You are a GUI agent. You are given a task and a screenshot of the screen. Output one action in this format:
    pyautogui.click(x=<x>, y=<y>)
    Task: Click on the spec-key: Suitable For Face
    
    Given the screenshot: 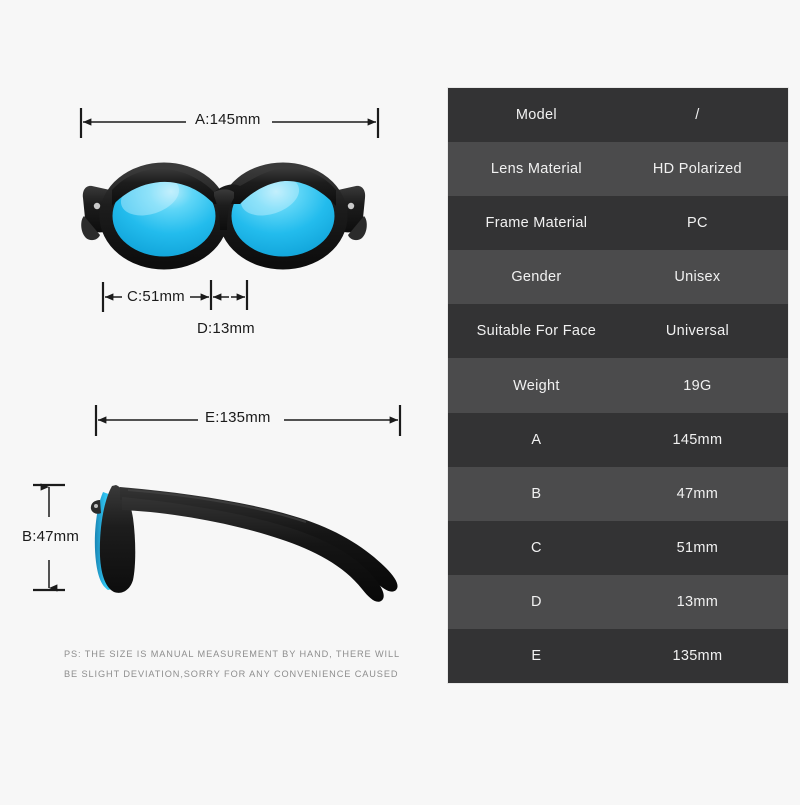 What is the action you would take?
    pyautogui.click(x=536, y=331)
    